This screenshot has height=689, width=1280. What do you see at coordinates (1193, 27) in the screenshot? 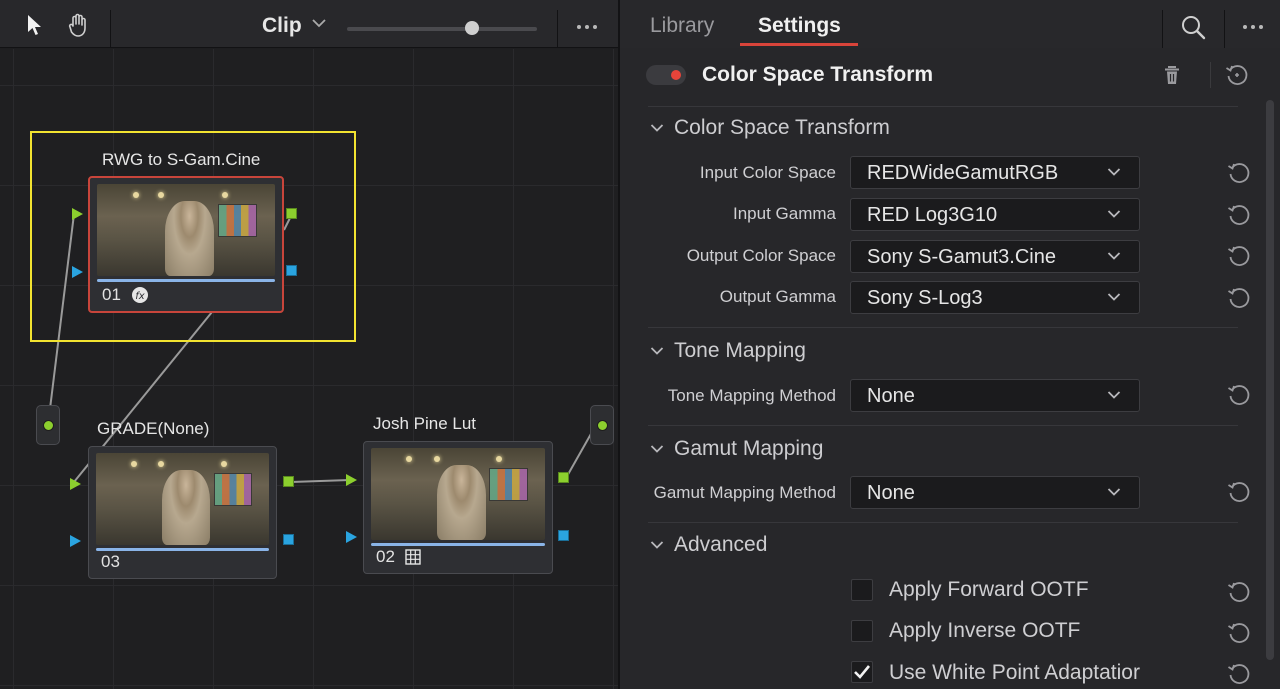
I see `search-button` at bounding box center [1193, 27].